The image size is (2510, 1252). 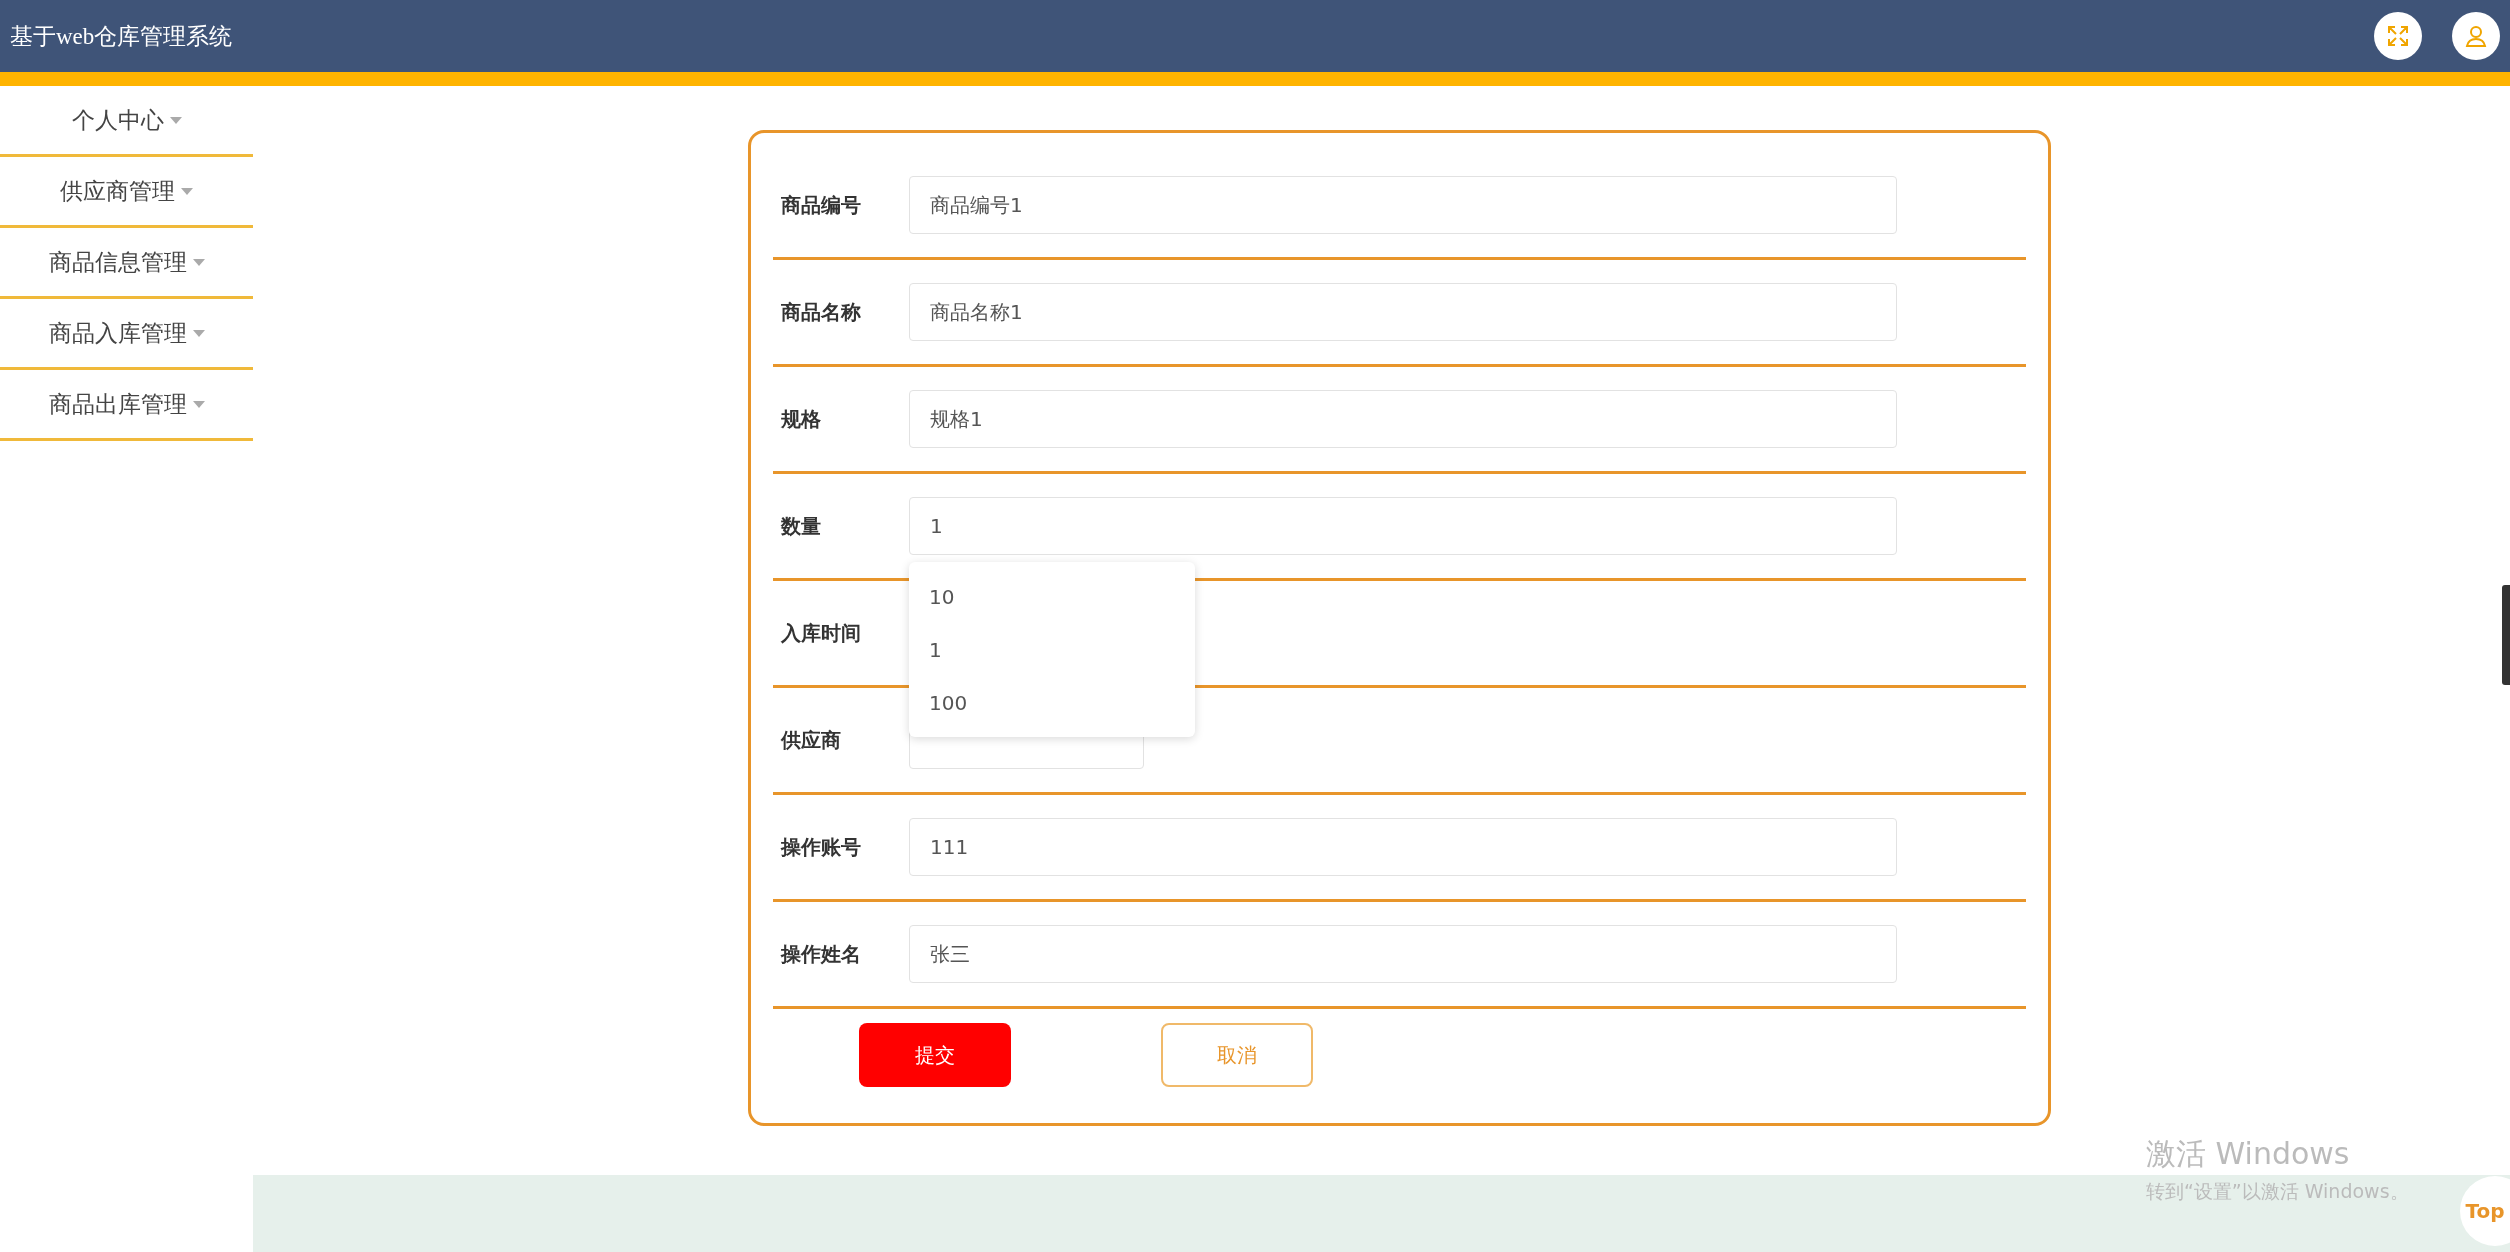 I want to click on dropdown-option: 10, so click(x=1052, y=596).